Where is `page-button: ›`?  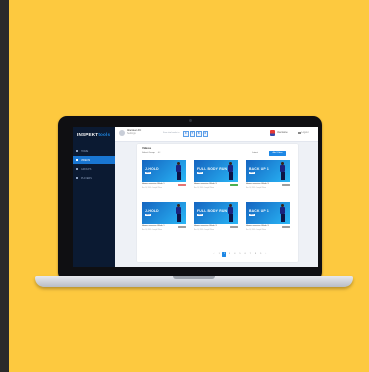
page-button: › is located at coordinates (266, 254).